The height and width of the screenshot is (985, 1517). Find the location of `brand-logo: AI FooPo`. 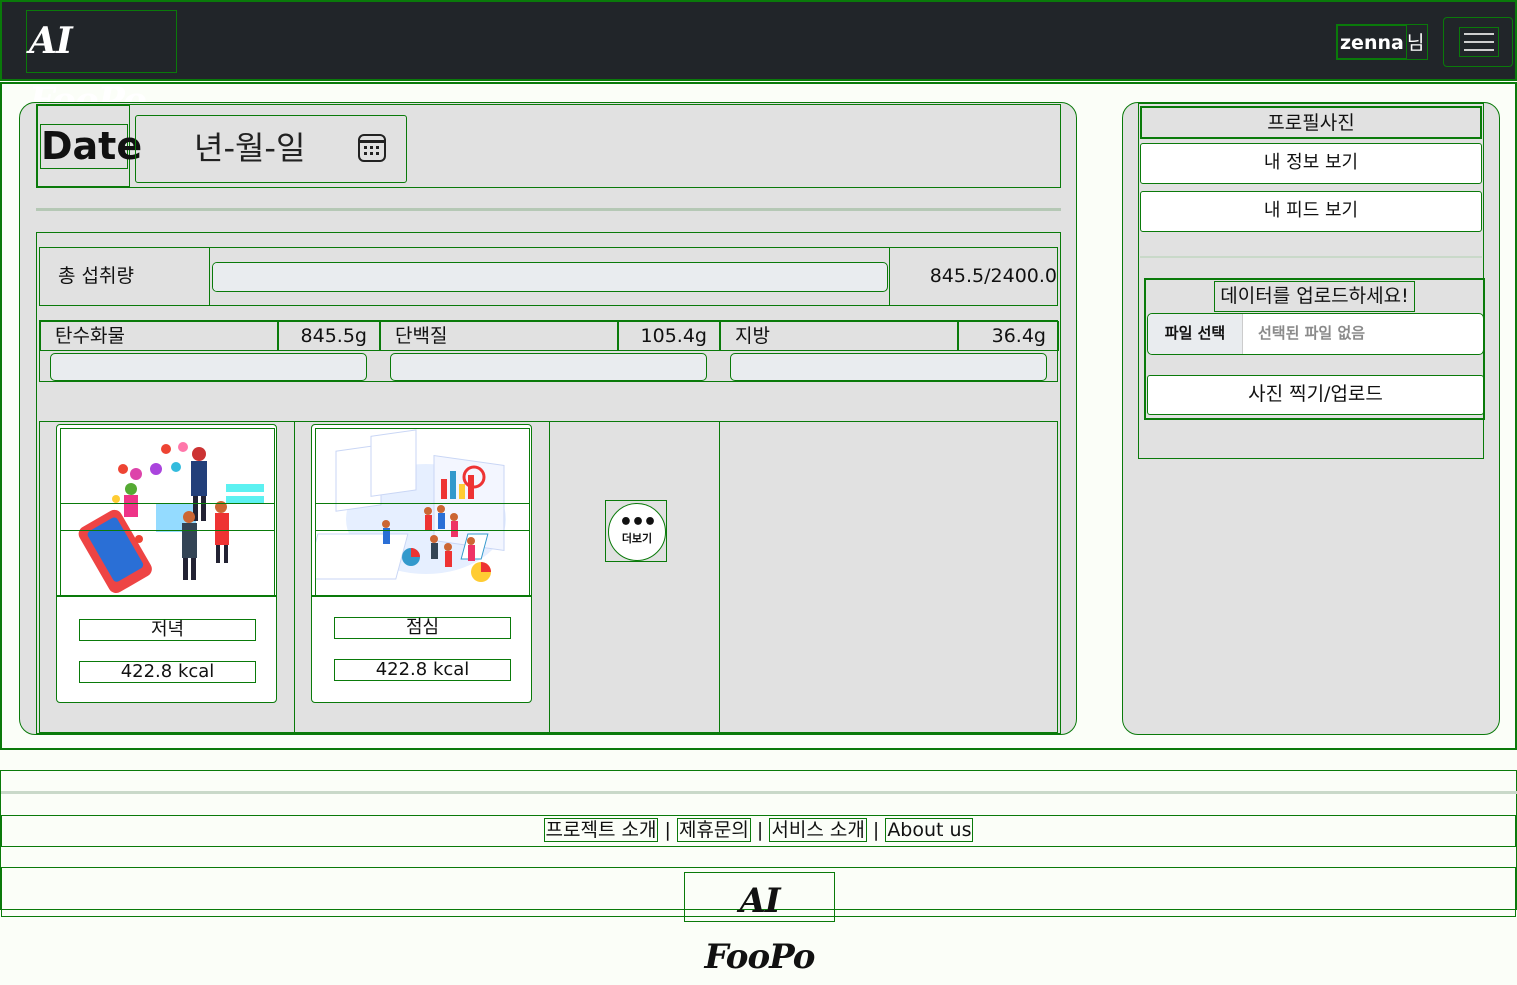

brand-logo: AI FooPo is located at coordinates (101, 66).